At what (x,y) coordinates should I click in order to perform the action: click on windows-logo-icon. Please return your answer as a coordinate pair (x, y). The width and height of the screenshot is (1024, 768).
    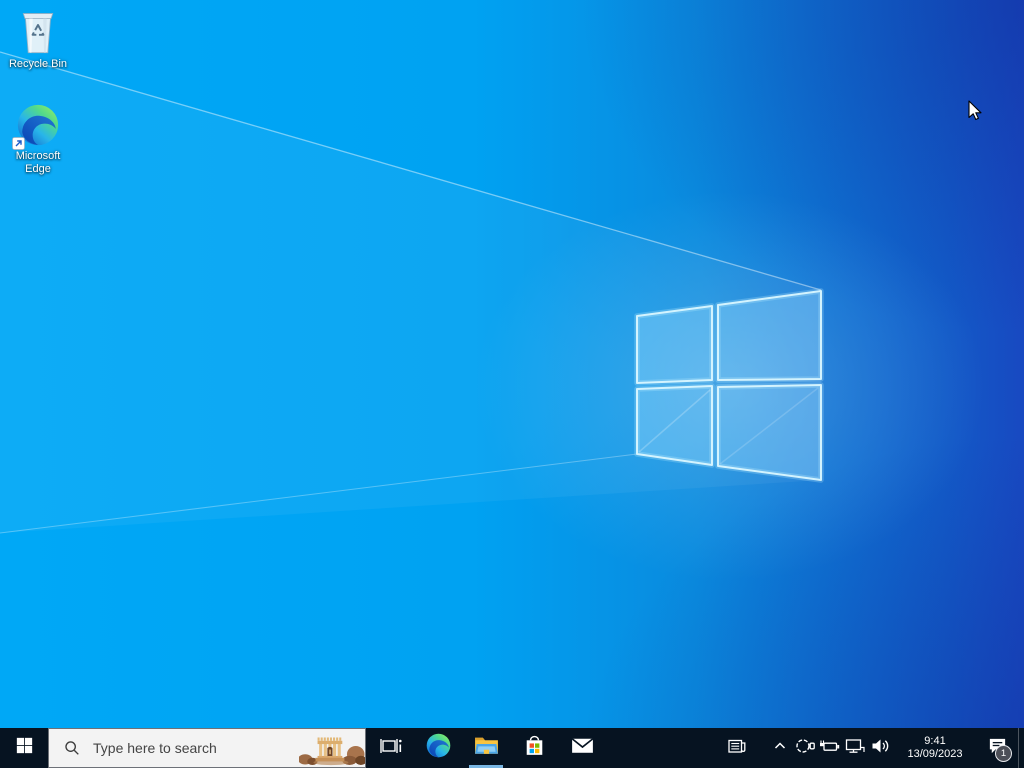
    Looking at the image, I should click on (24, 748).